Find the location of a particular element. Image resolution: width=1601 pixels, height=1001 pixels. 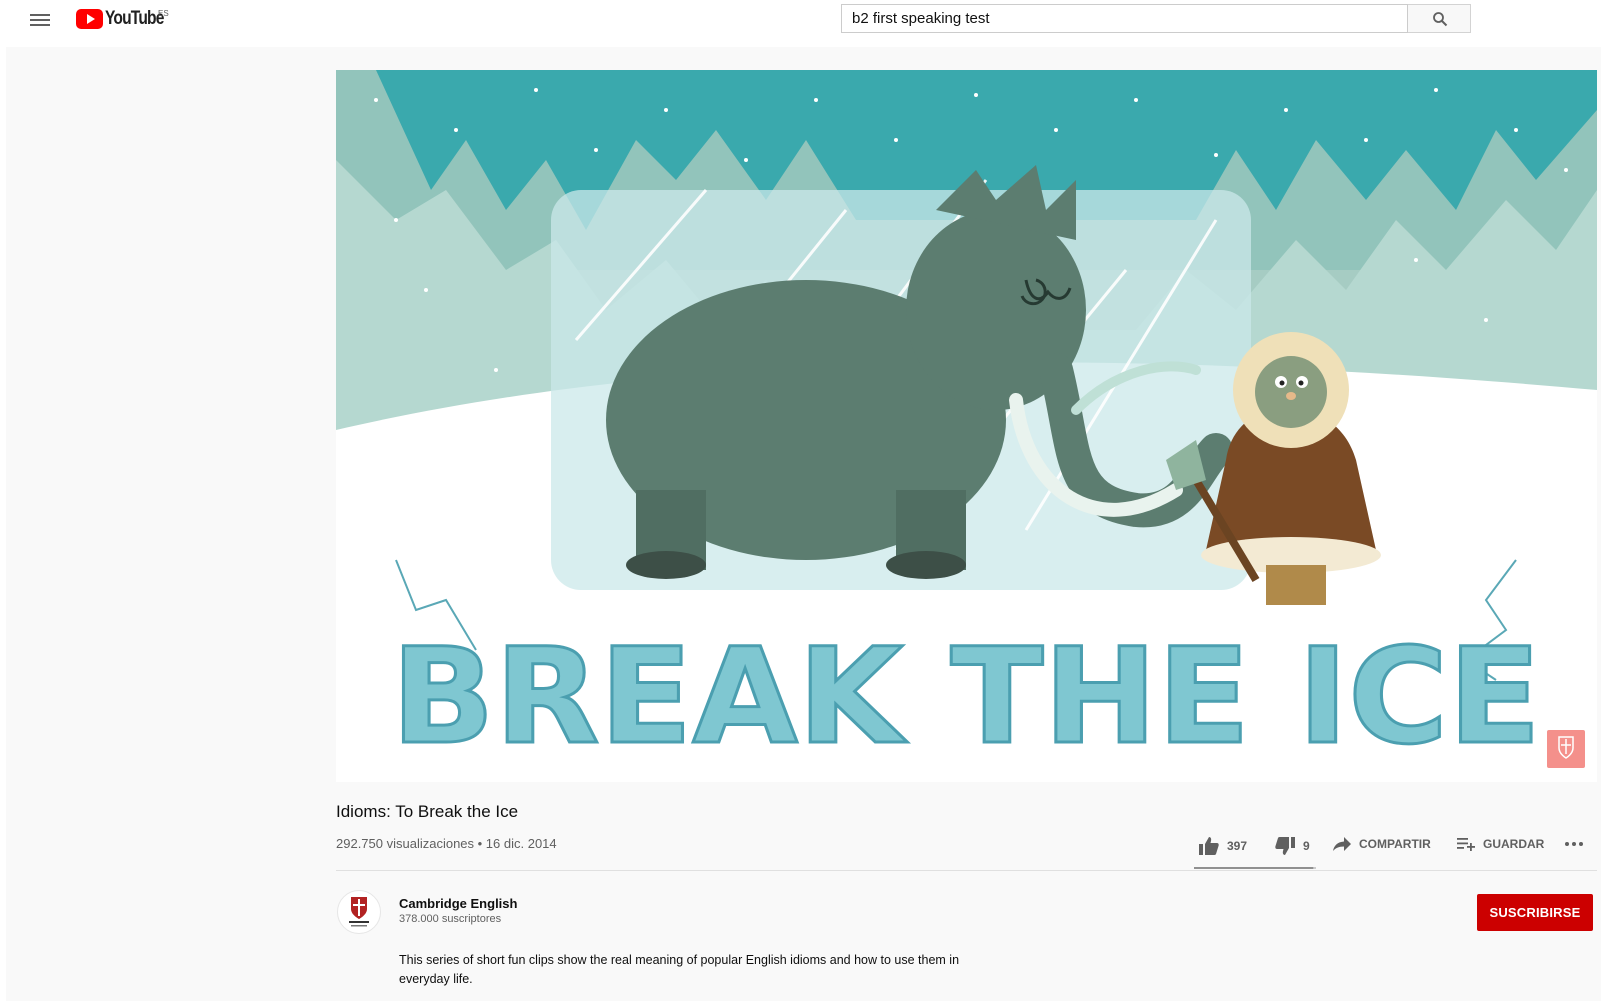

save-button: GUARDAR is located at coordinates (1500, 844).